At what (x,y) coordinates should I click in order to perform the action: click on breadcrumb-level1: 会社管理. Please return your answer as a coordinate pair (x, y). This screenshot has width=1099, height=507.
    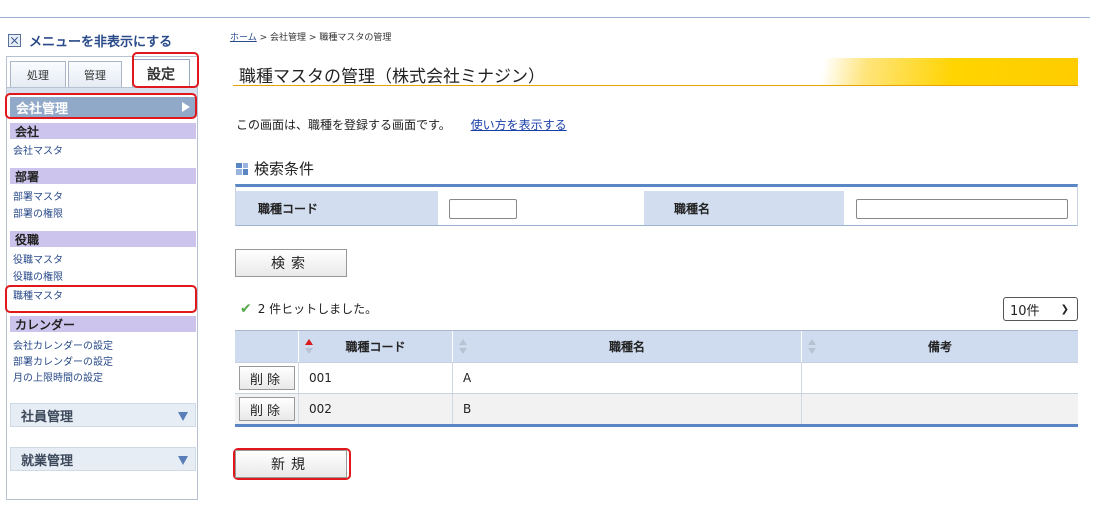
    Looking at the image, I should click on (288, 38).